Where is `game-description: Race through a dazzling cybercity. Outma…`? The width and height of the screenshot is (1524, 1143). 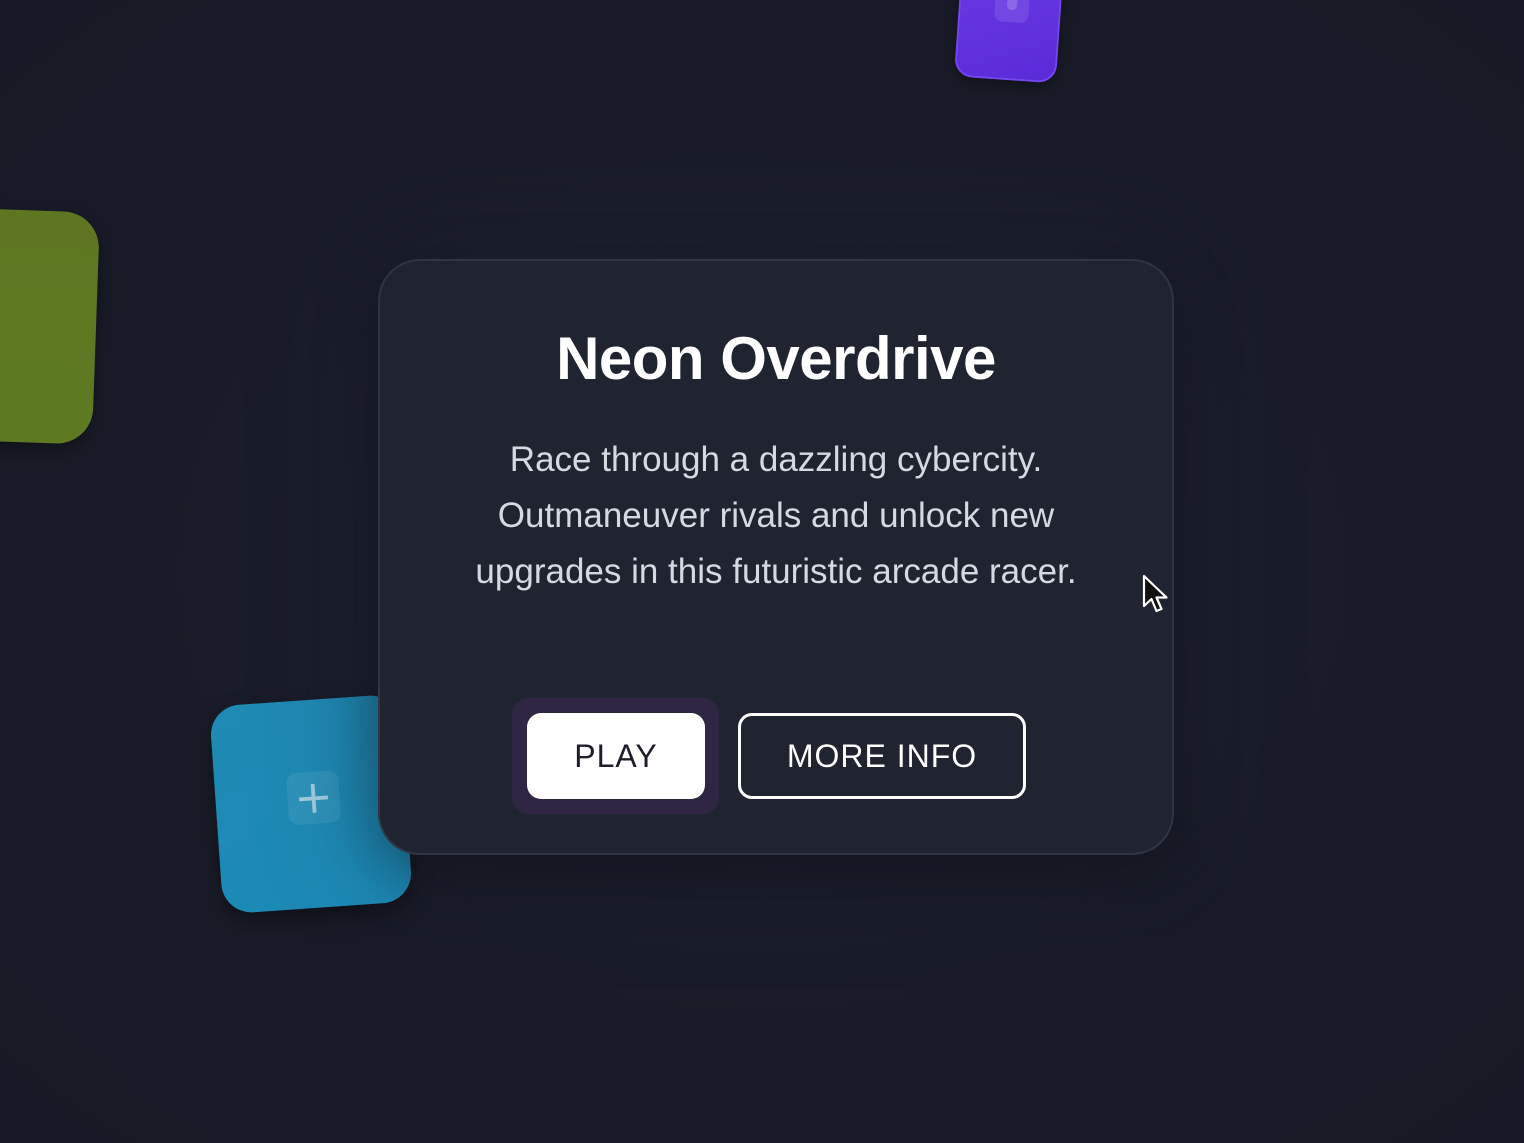 game-description: Race through a dazzling cybercity. Outma… is located at coordinates (776, 515).